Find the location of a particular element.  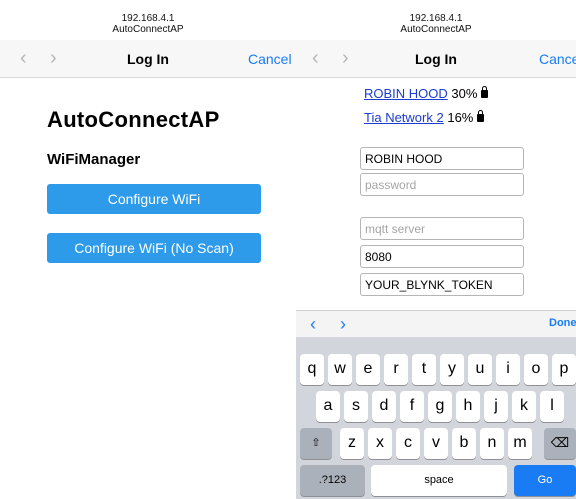

go-key: Go is located at coordinates (545, 480).